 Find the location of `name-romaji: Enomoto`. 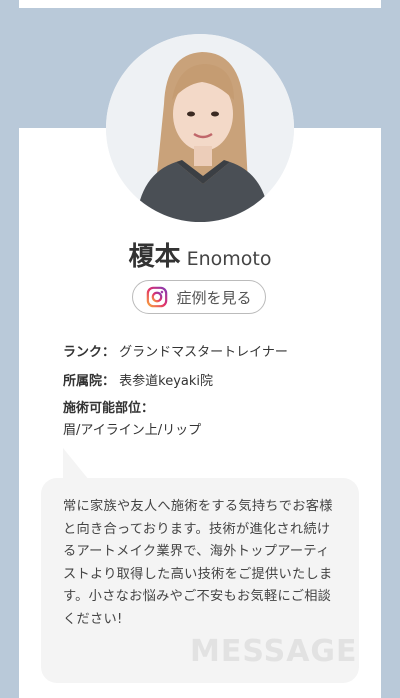

name-romaji: Enomoto is located at coordinates (229, 259).